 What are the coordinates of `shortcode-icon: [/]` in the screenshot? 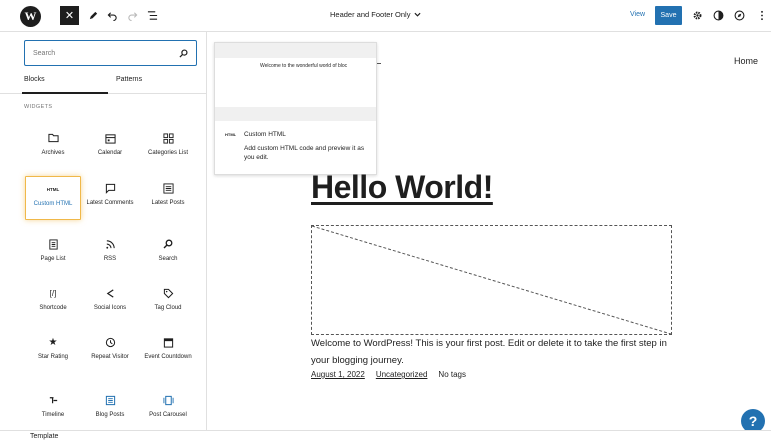 It's located at (53, 293).